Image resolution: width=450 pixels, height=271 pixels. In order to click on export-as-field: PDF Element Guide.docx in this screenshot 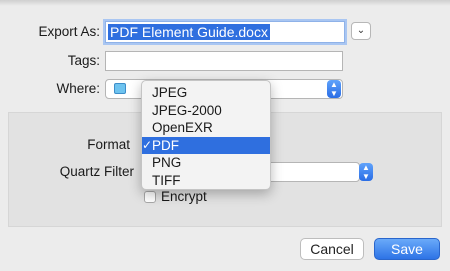, I will do `click(225, 32)`.